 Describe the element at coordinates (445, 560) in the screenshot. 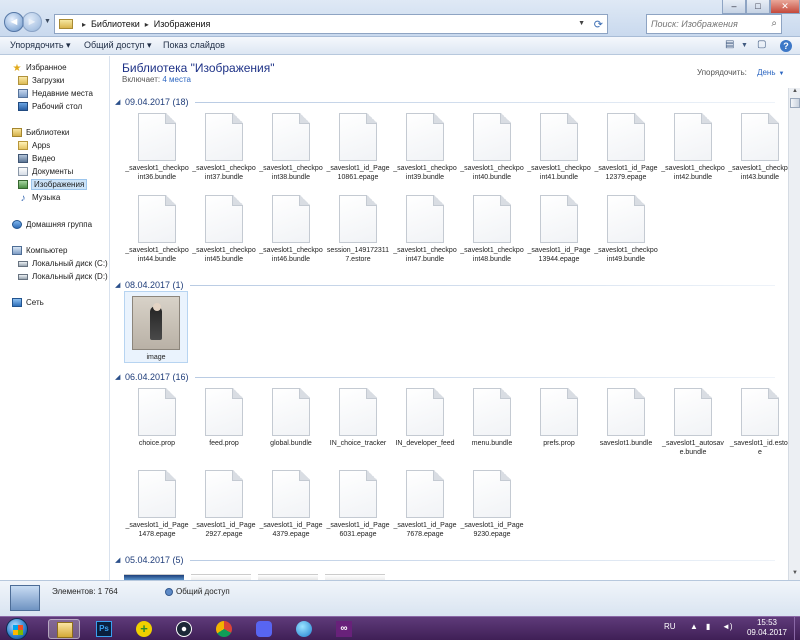

I see `group-header: ◢ 05.04.2017 (5)` at that location.